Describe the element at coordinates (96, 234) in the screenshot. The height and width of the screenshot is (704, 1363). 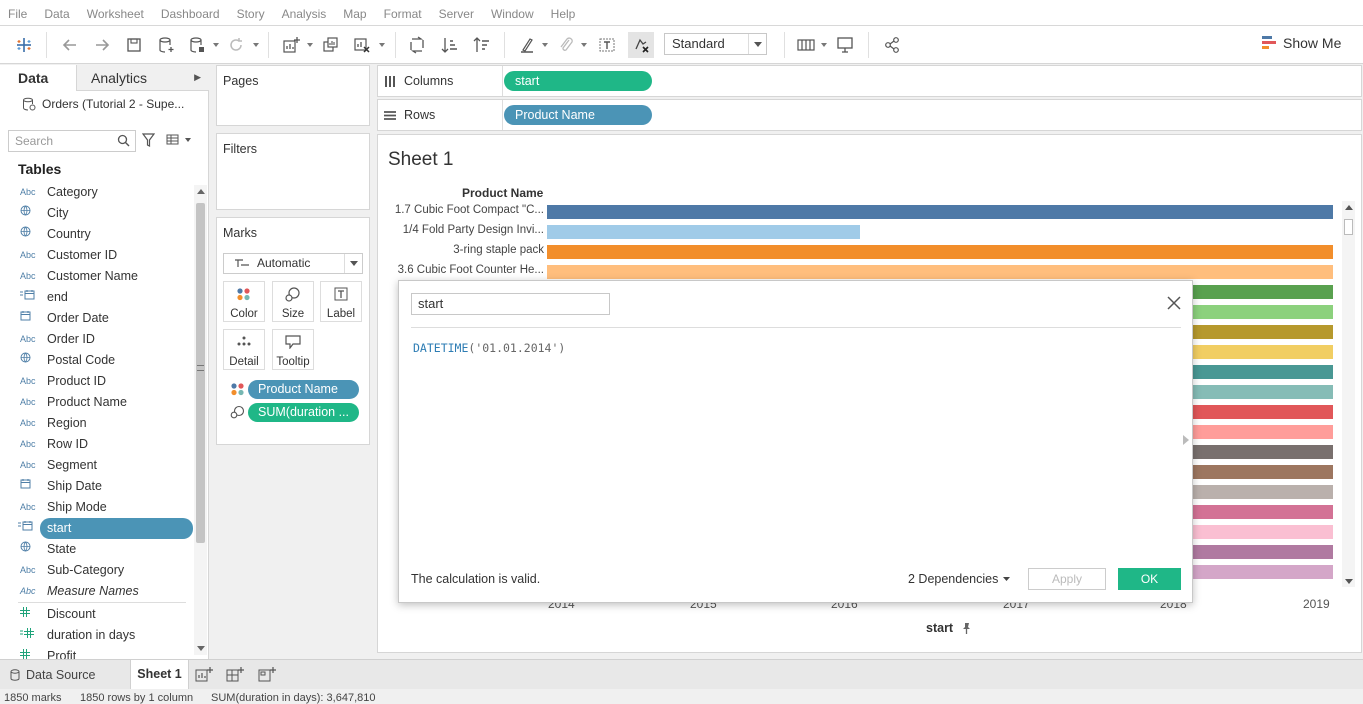
I see `field-country: Country` at that location.